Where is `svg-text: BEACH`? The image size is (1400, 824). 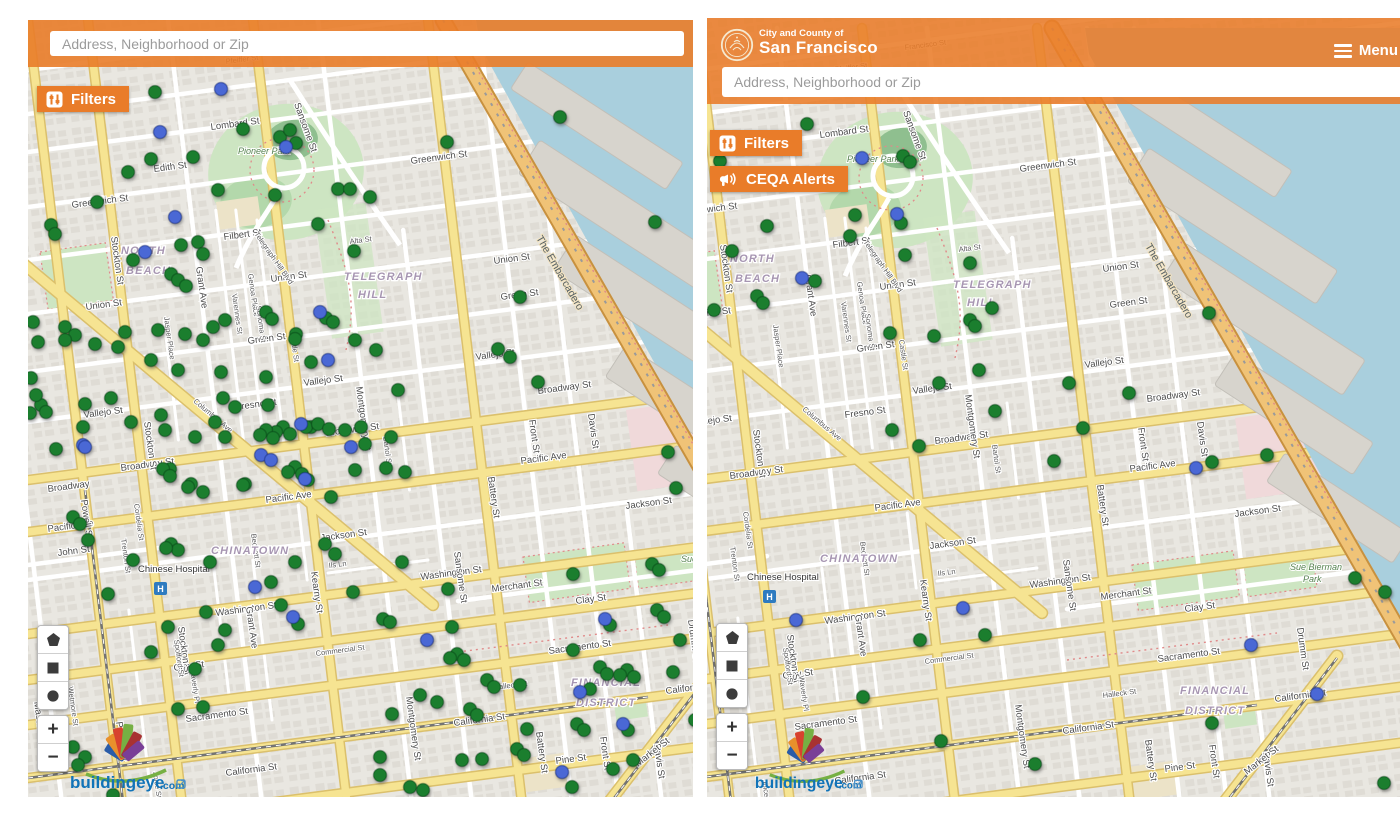 svg-text: BEACH is located at coordinates (757, 279).